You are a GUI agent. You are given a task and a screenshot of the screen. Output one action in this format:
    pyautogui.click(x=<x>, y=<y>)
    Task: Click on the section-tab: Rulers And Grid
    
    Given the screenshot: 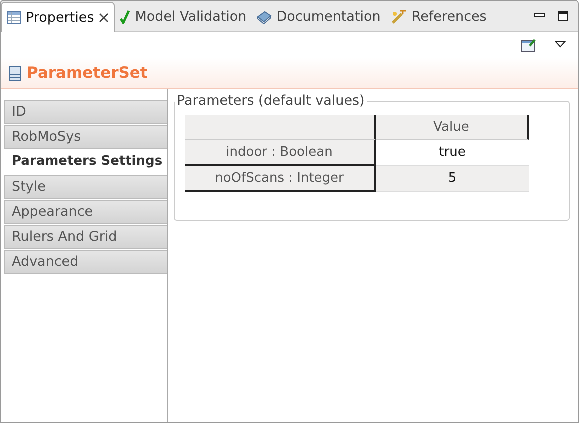 What is the action you would take?
    pyautogui.click(x=85, y=237)
    